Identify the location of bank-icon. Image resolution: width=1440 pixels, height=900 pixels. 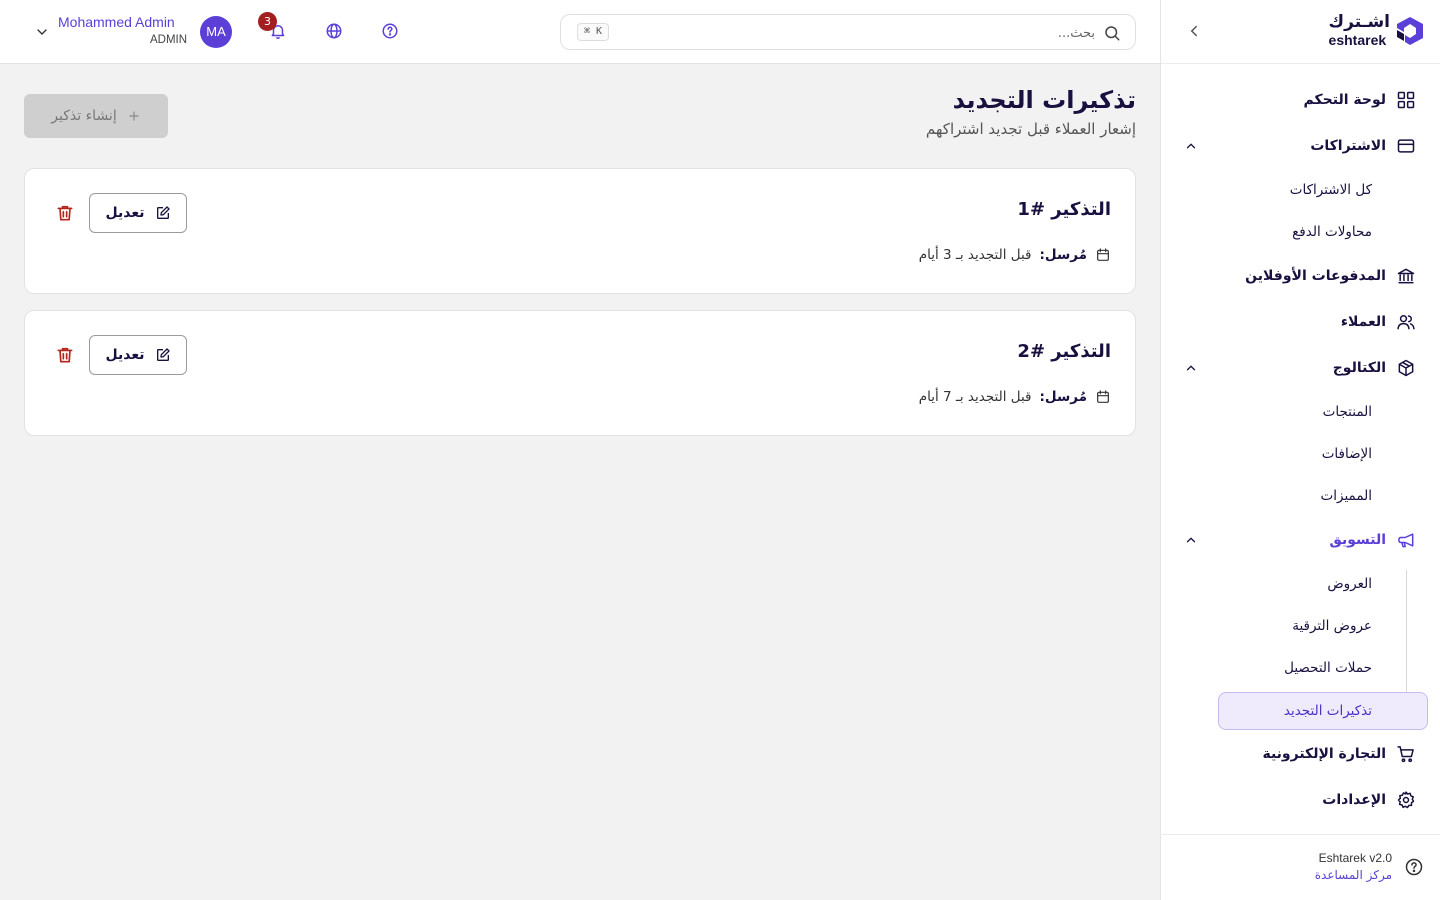
(1406, 276).